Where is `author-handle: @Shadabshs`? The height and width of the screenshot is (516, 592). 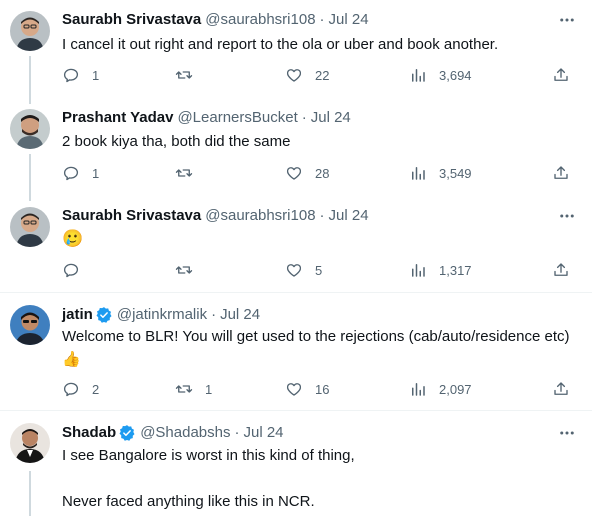 author-handle: @Shadabshs is located at coordinates (185, 433).